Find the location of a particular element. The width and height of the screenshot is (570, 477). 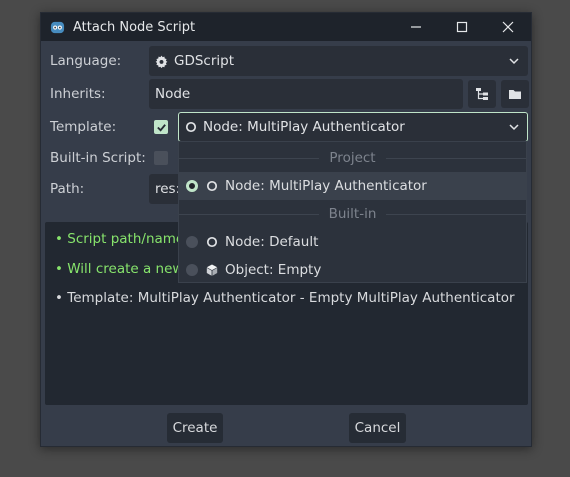

gear-icon is located at coordinates (161, 61).